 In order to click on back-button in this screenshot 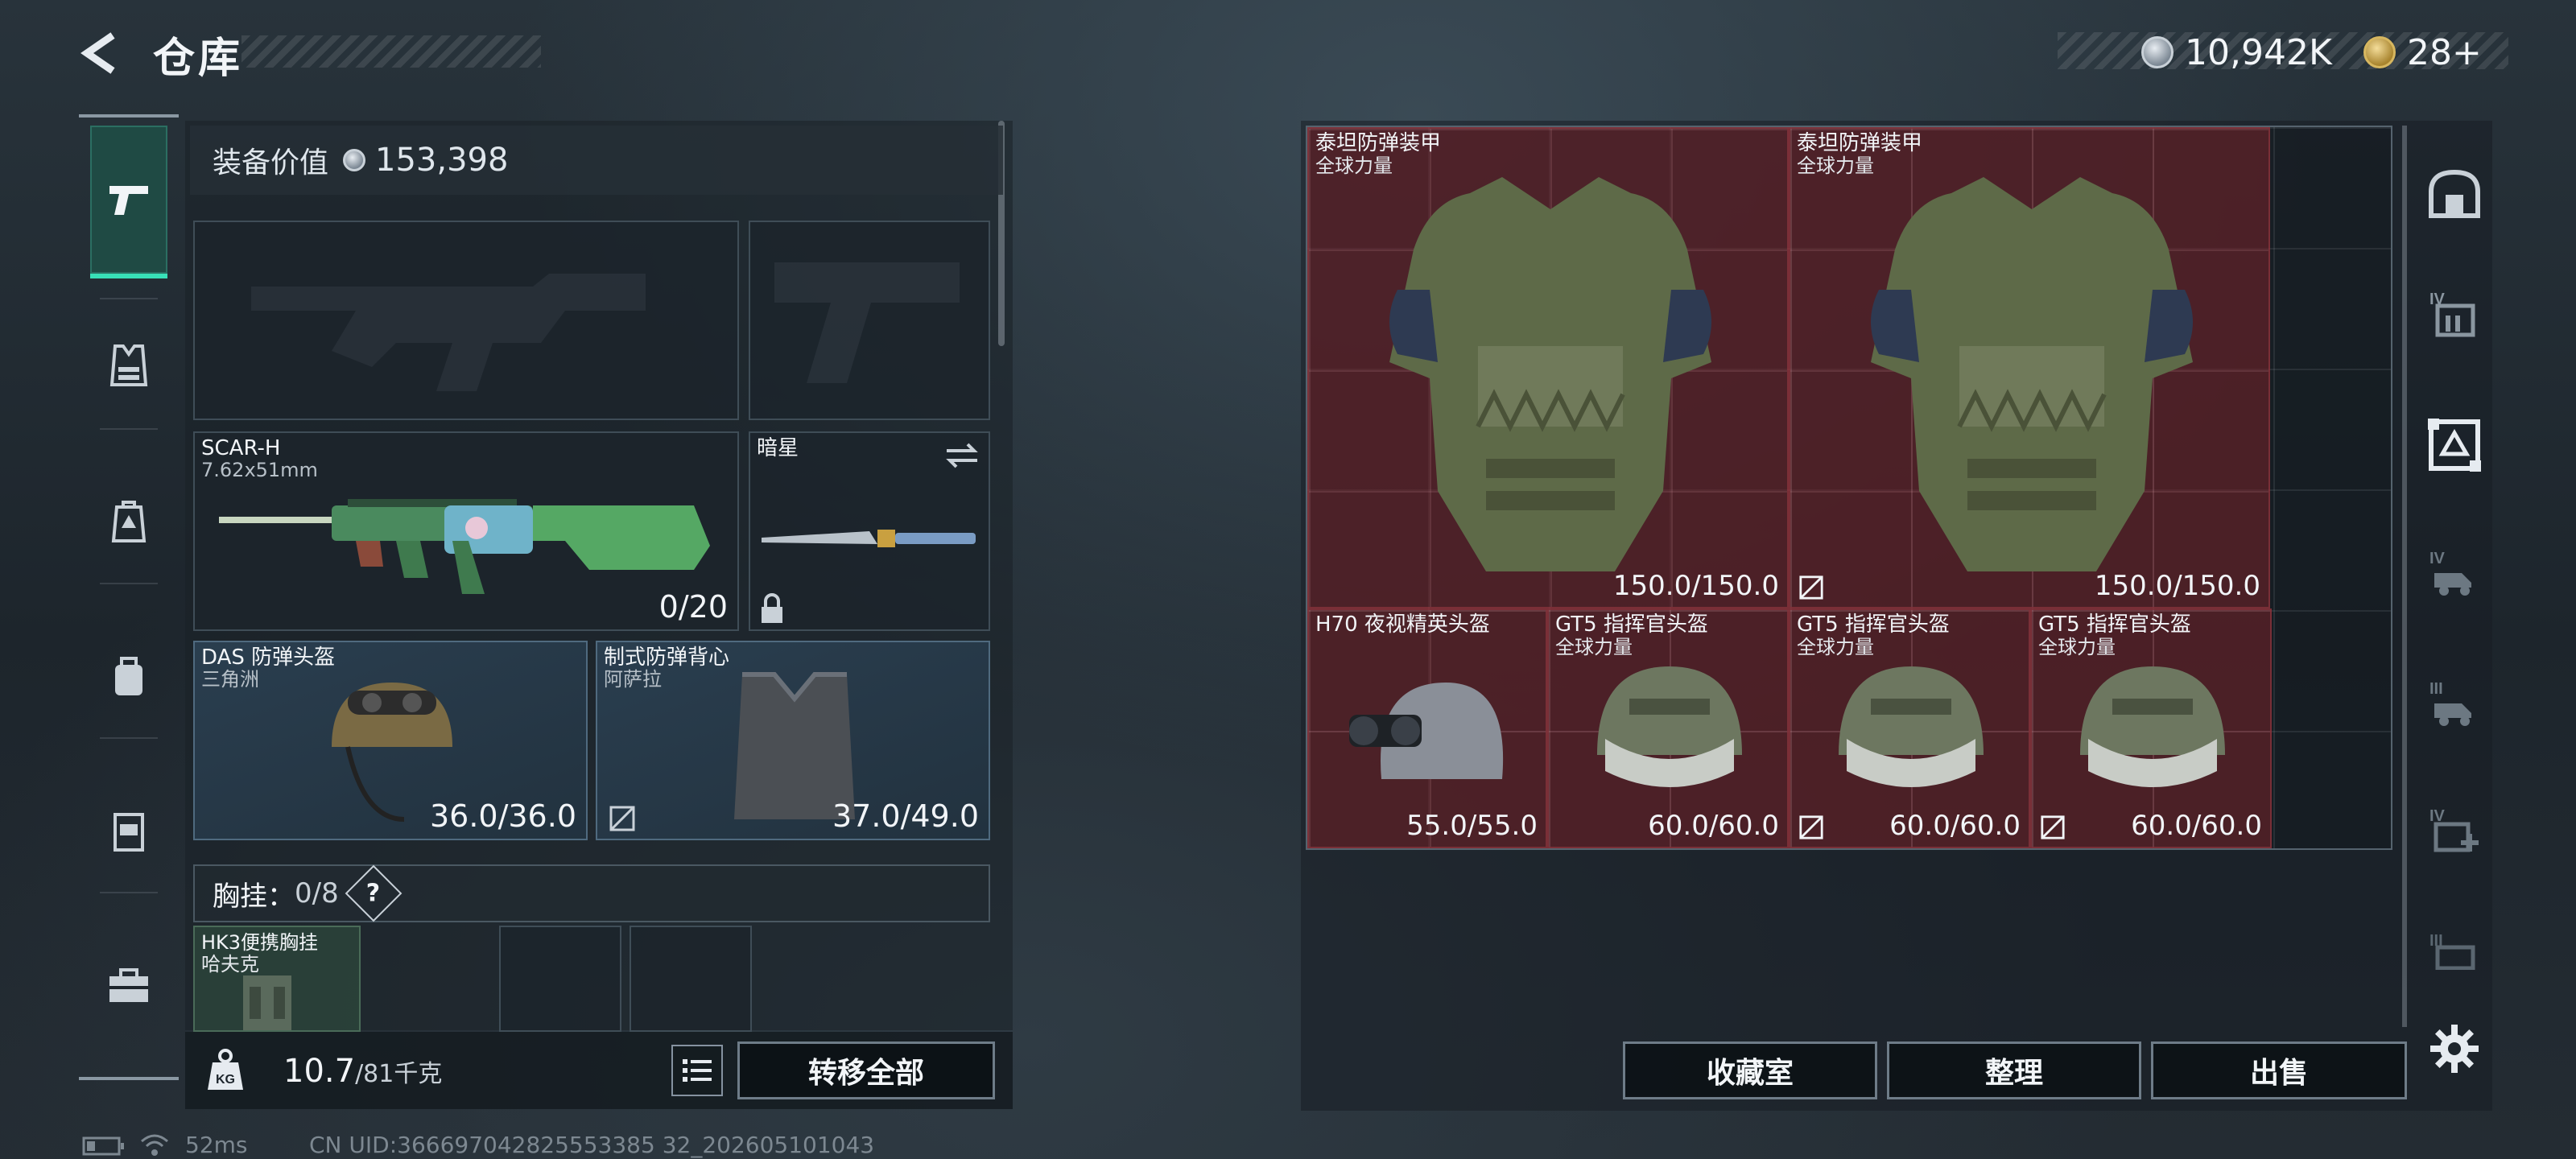, I will do `click(101, 53)`.